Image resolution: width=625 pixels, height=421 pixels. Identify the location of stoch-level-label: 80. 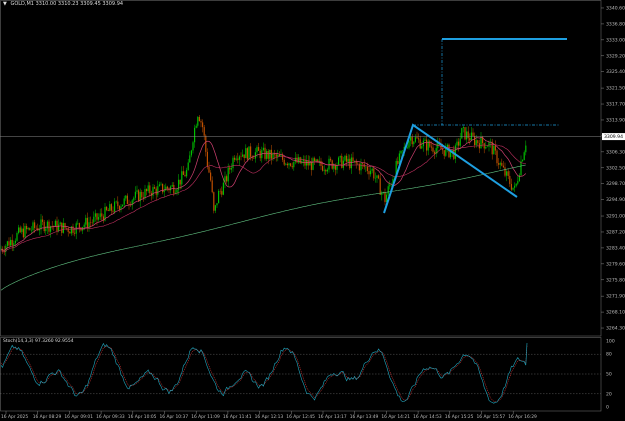
(609, 355).